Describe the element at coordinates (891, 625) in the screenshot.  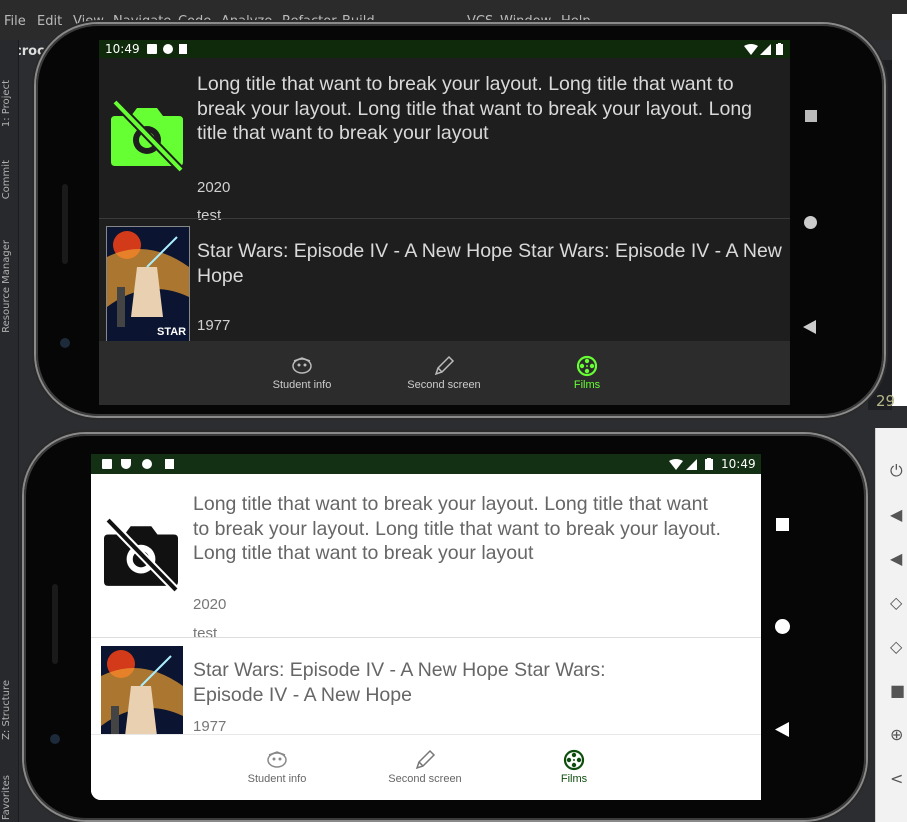
I see `emulator-toolbar: ⏻ ◀ ◀ ◇ ◇ ■ ⊕ <` at that location.